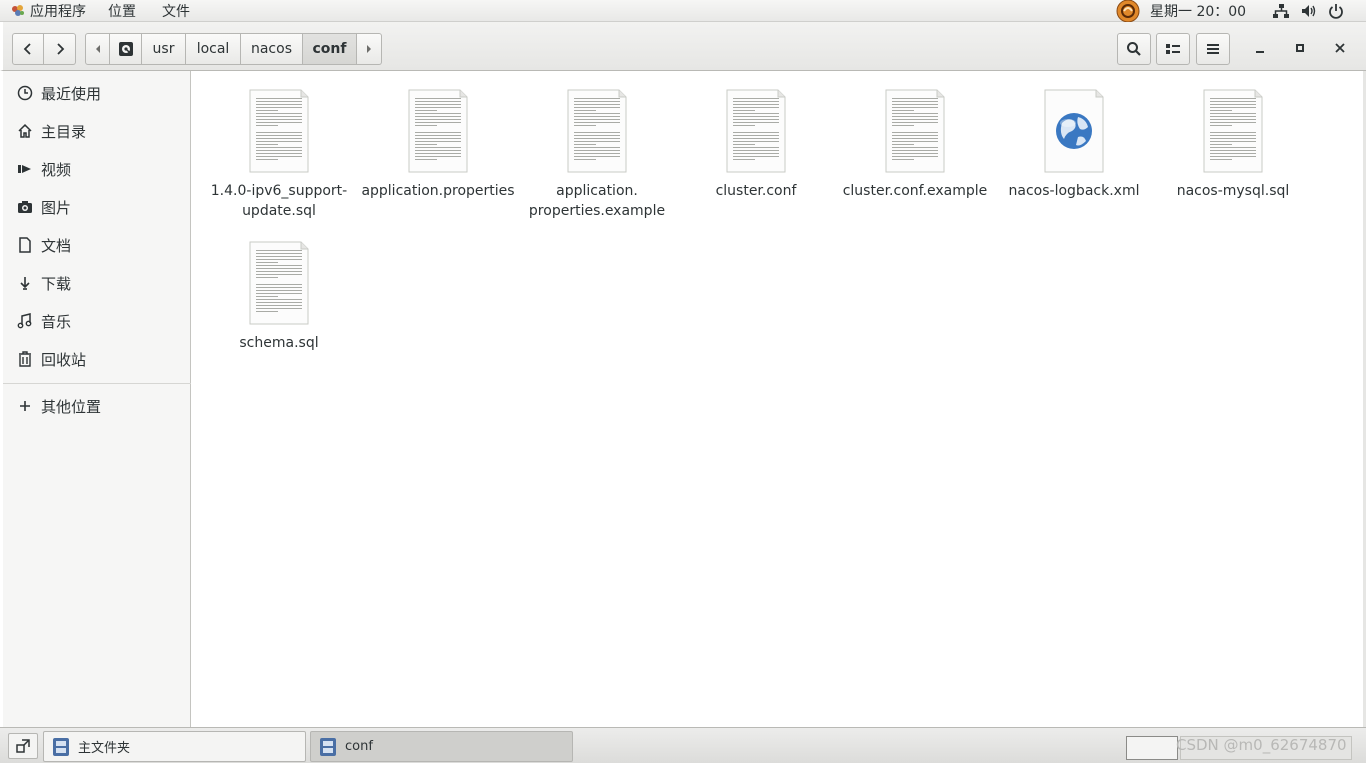 The height and width of the screenshot is (763, 1366). What do you see at coordinates (683, 46) in the screenshot?
I see `header-bar: usr local nacos conf` at bounding box center [683, 46].